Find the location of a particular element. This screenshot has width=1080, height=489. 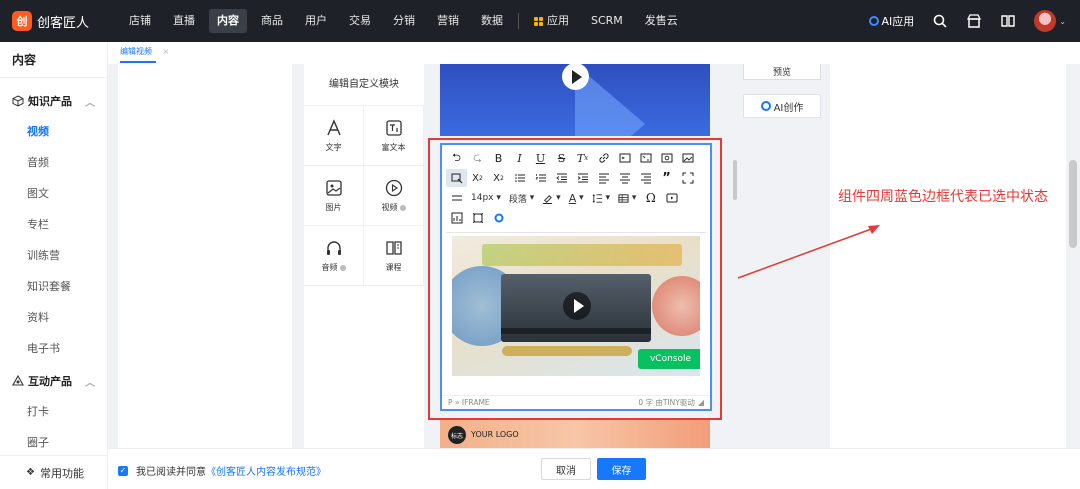

nav-item-after-sale: 发售云 is located at coordinates (661, 21).